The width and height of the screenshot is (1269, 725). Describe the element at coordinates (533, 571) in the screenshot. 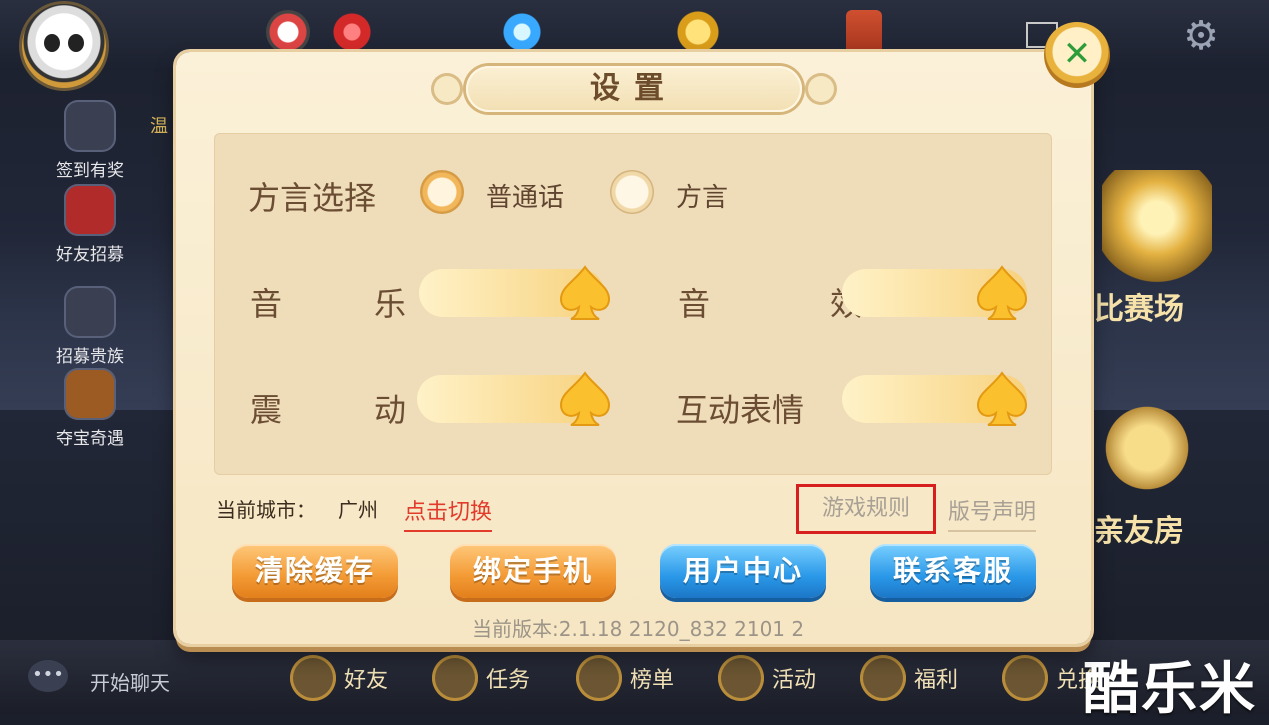

I see `bind-phone-button: 绑定手机` at that location.